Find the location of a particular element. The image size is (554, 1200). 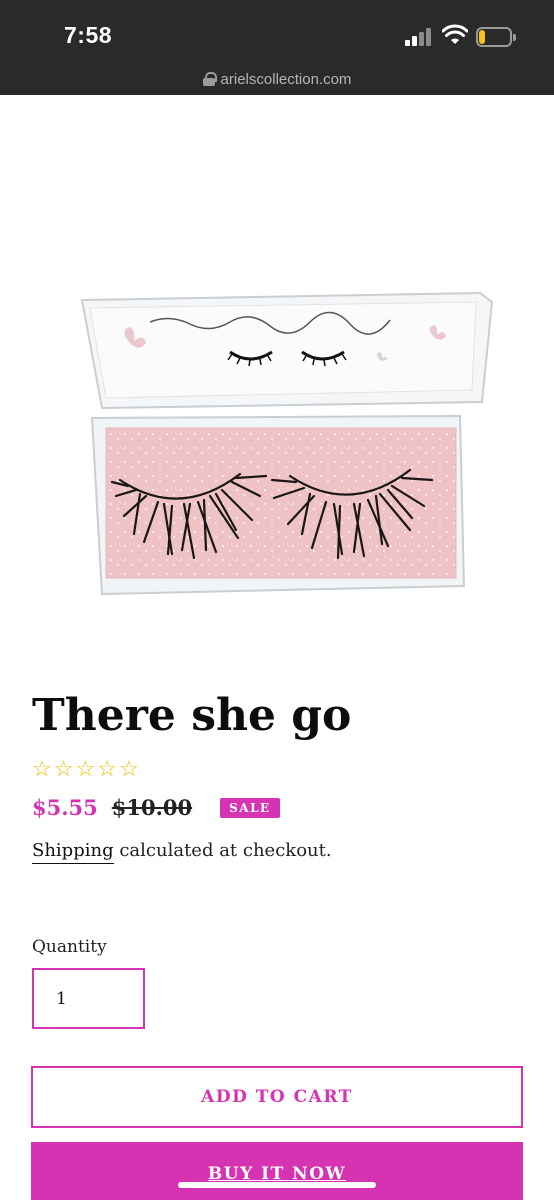

star-rating: ☆ ☆ ☆ ☆ ☆ is located at coordinates (85, 770).